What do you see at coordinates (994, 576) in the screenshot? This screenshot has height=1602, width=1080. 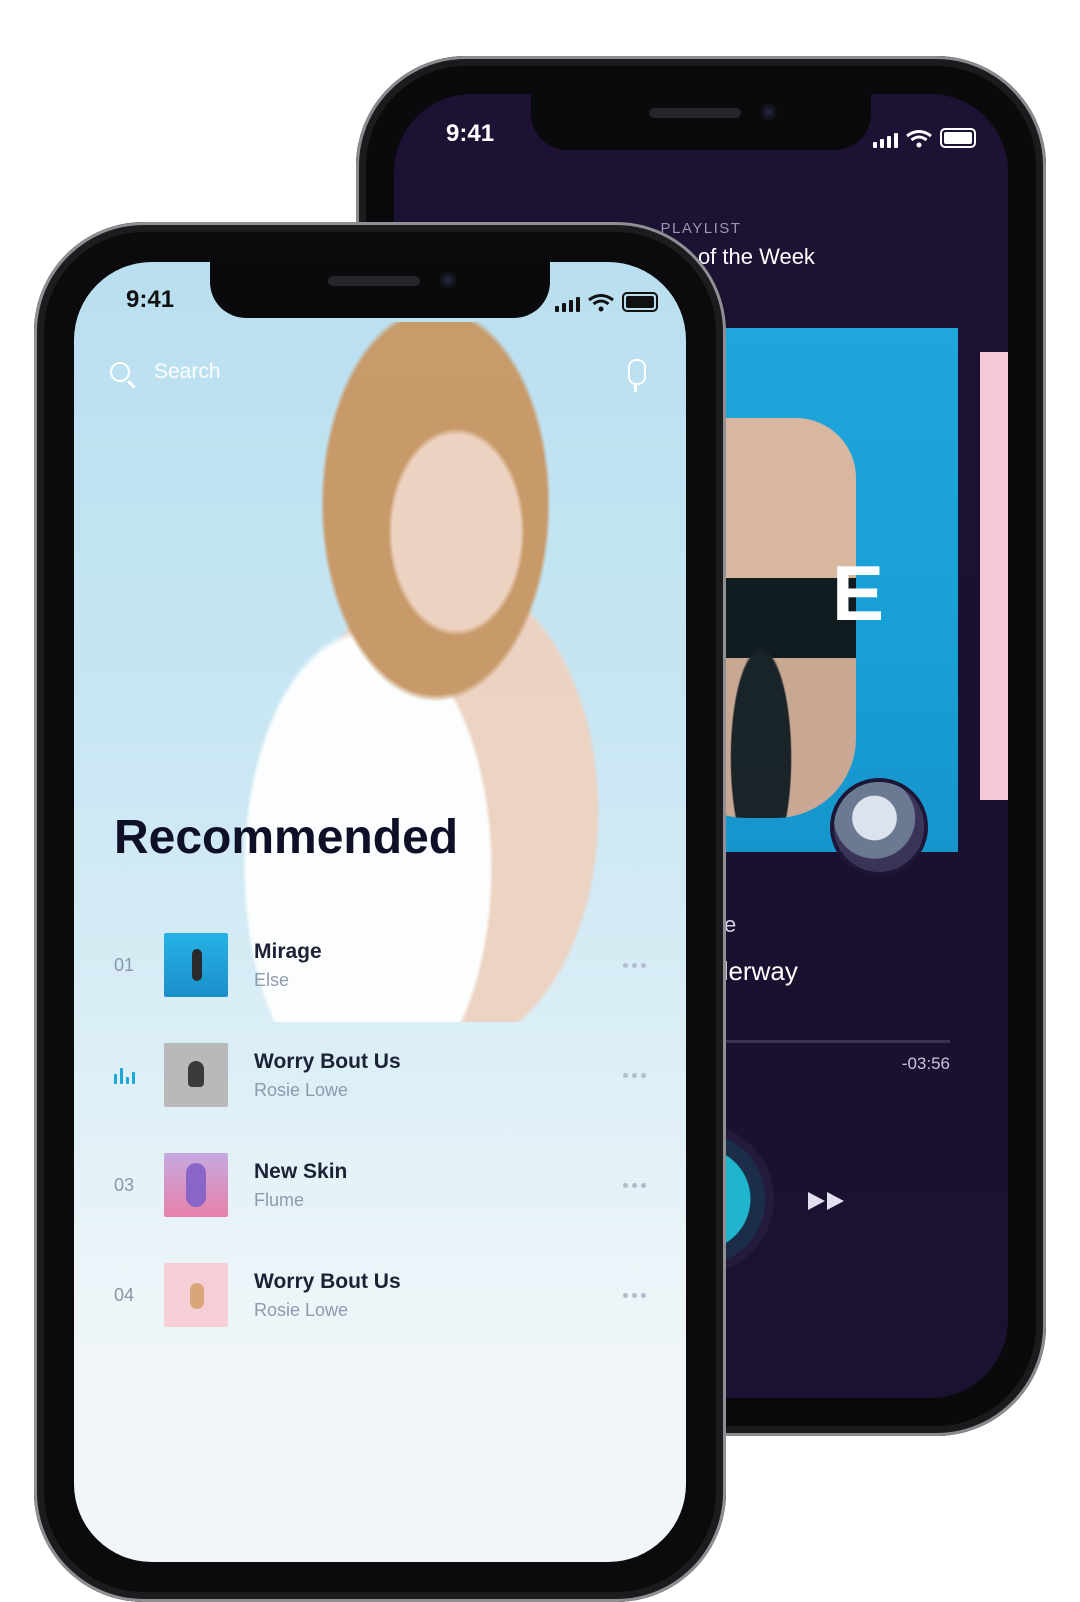 I see `next-album-preview` at bounding box center [994, 576].